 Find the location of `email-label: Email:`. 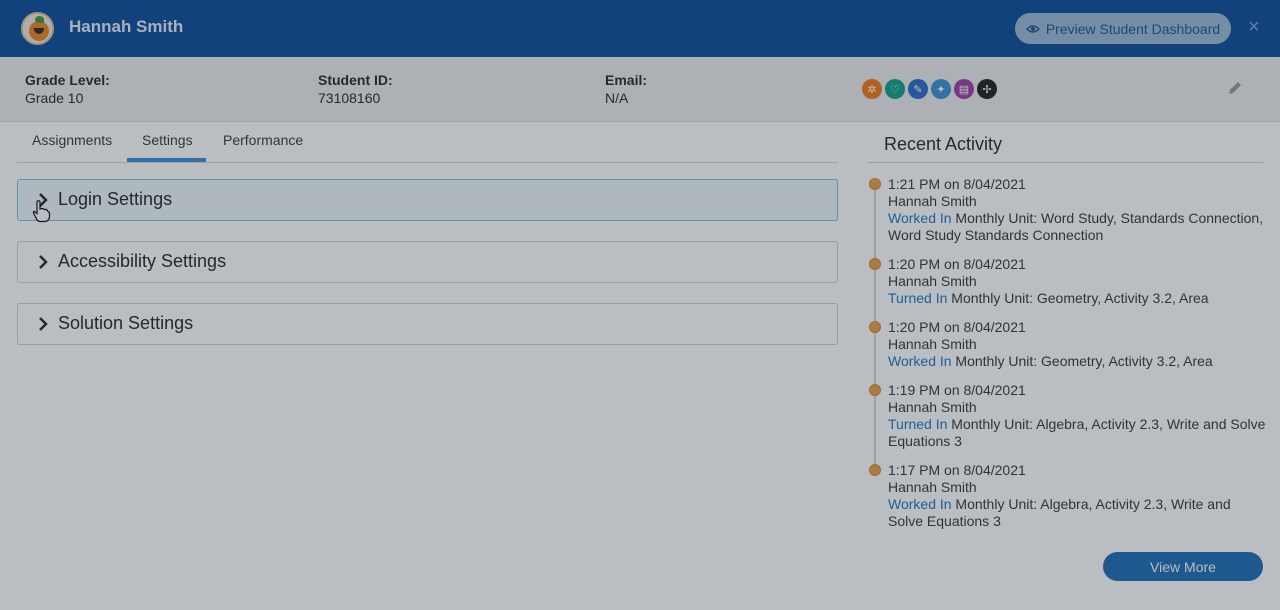

email-label: Email: is located at coordinates (626, 80).